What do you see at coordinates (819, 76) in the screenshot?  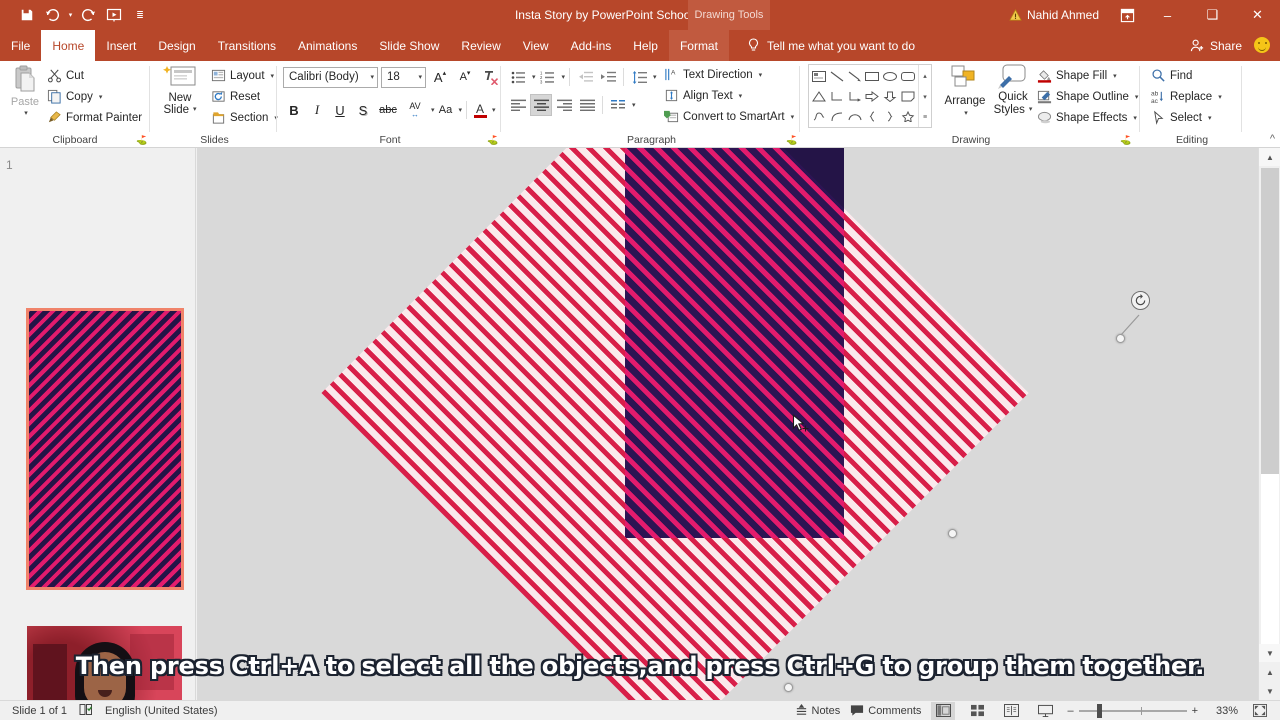 I see `shape-text-box` at bounding box center [819, 76].